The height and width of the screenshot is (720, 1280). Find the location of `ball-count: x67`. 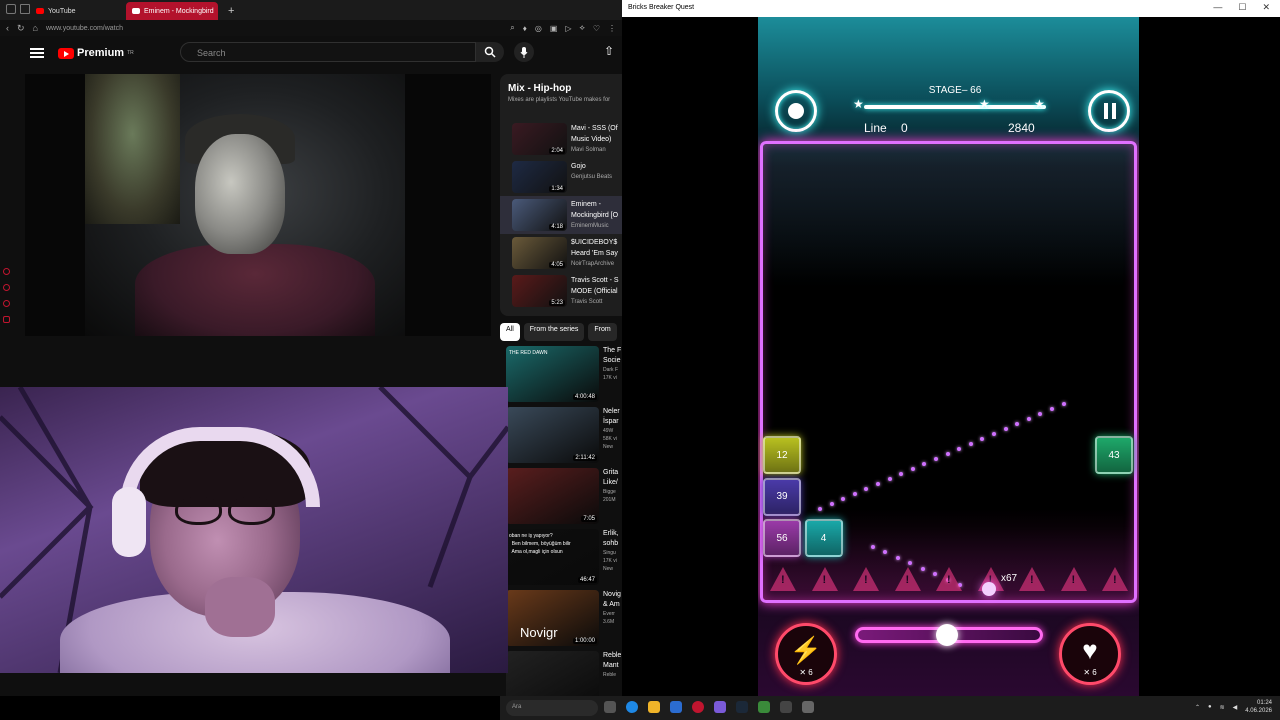

ball-count: x67 is located at coordinates (1009, 578).